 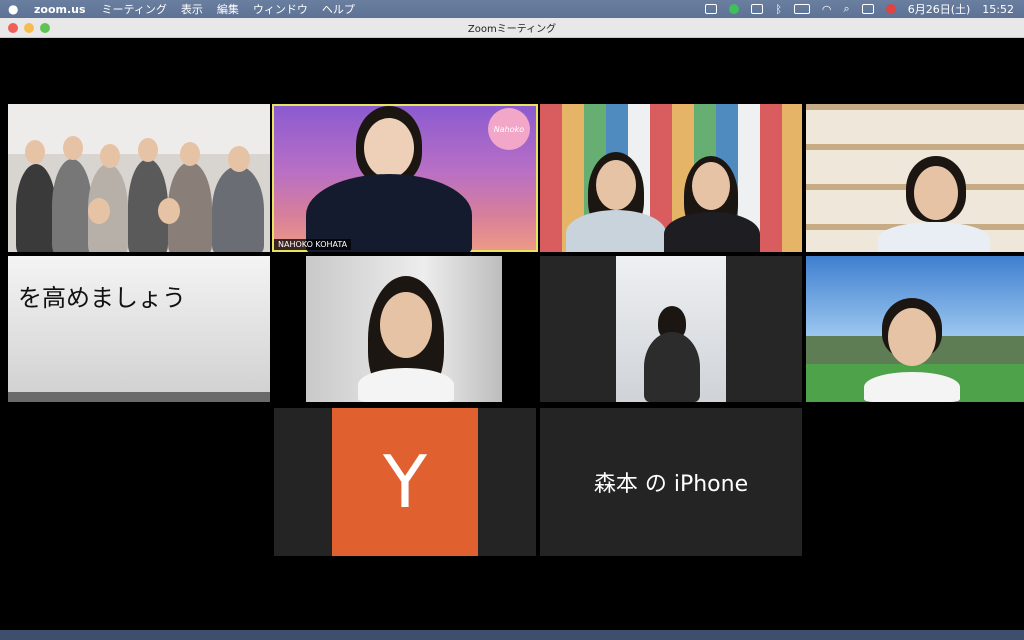 I want to click on search-icon: ⌕, so click(x=847, y=9).